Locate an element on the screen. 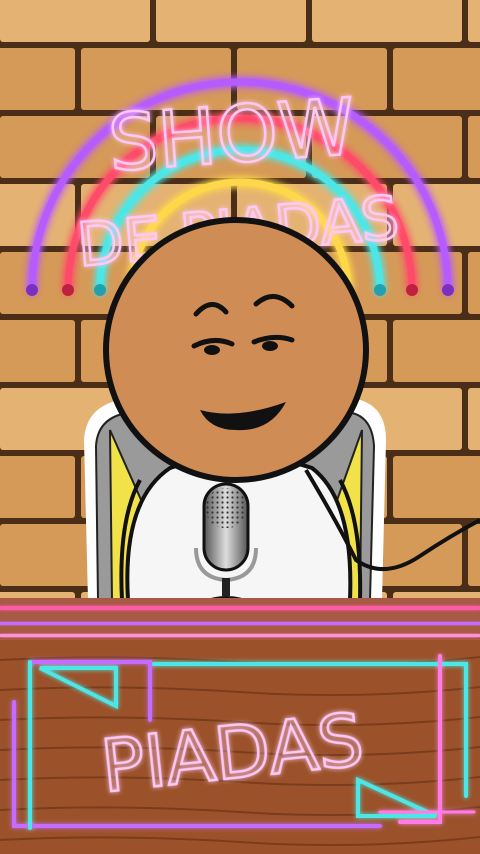 The height and width of the screenshot is (854, 480). sign-title-line1: SHOW is located at coordinates (232, 136).